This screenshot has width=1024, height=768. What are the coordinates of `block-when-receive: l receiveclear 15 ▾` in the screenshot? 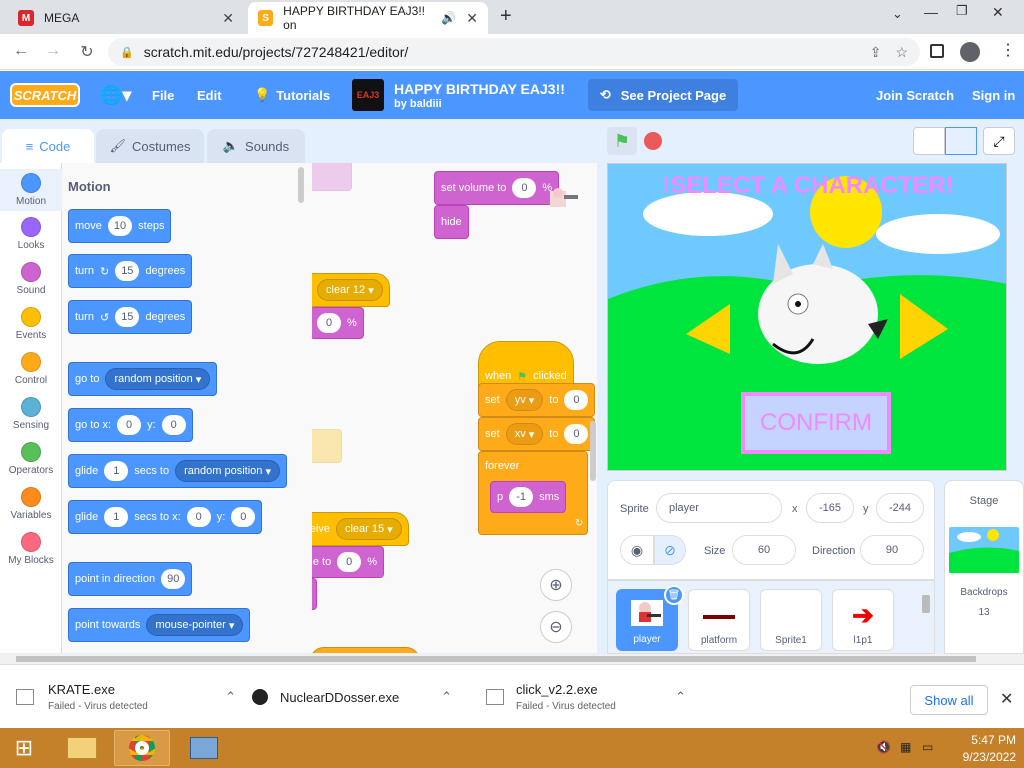 It's located at (360, 529).